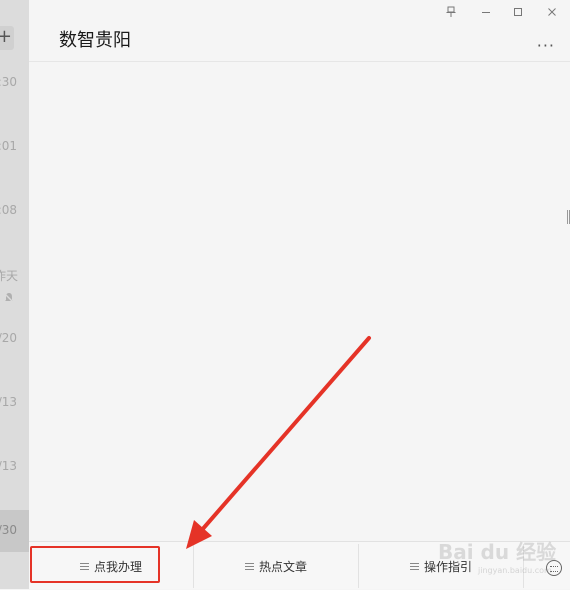 The image size is (570, 590). Describe the element at coordinates (282, 566) in the screenshot. I see `menu-item-label: 热点文章` at that location.